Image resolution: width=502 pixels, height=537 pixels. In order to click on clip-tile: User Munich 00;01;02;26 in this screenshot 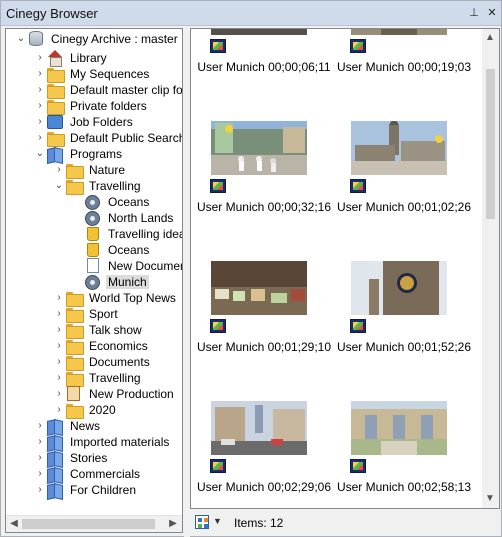, I will do `click(404, 191)`.